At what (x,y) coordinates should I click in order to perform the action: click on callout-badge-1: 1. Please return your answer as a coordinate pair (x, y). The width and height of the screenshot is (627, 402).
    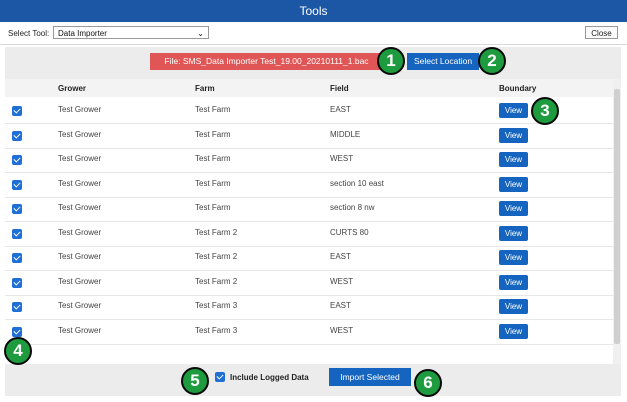
    Looking at the image, I should click on (391, 61).